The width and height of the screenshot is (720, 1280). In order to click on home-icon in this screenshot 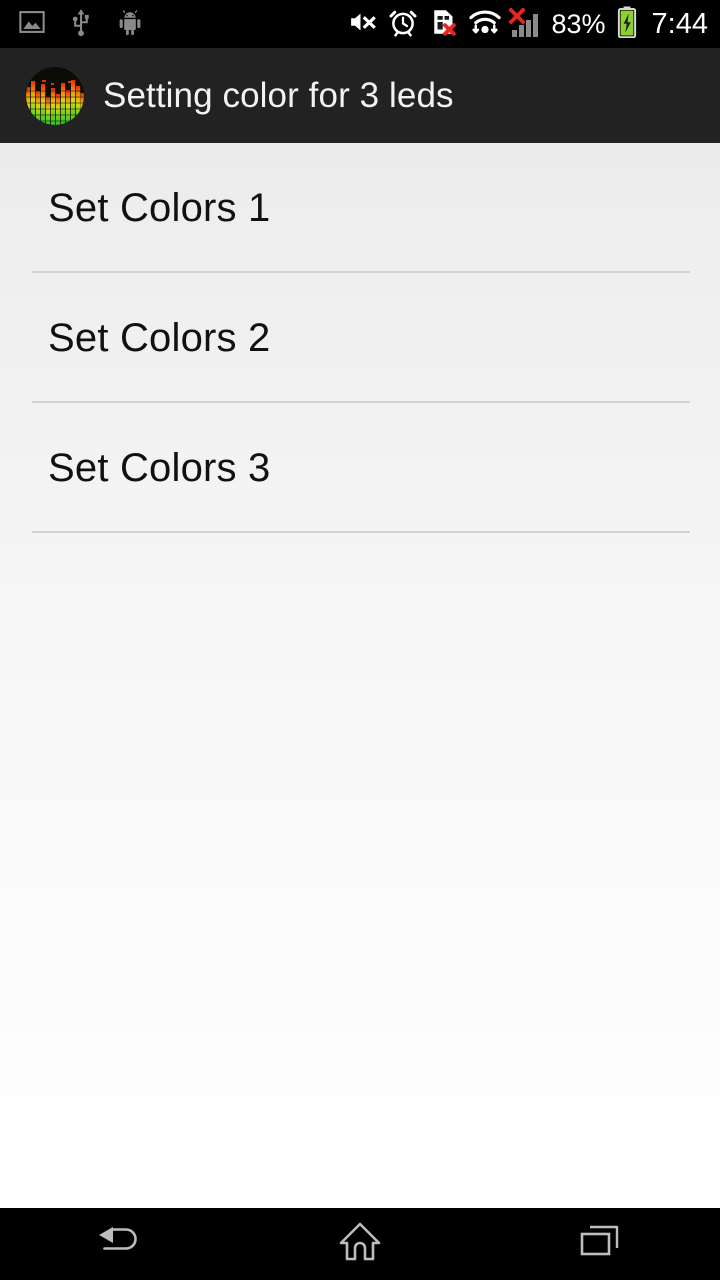, I will do `click(360, 1244)`.